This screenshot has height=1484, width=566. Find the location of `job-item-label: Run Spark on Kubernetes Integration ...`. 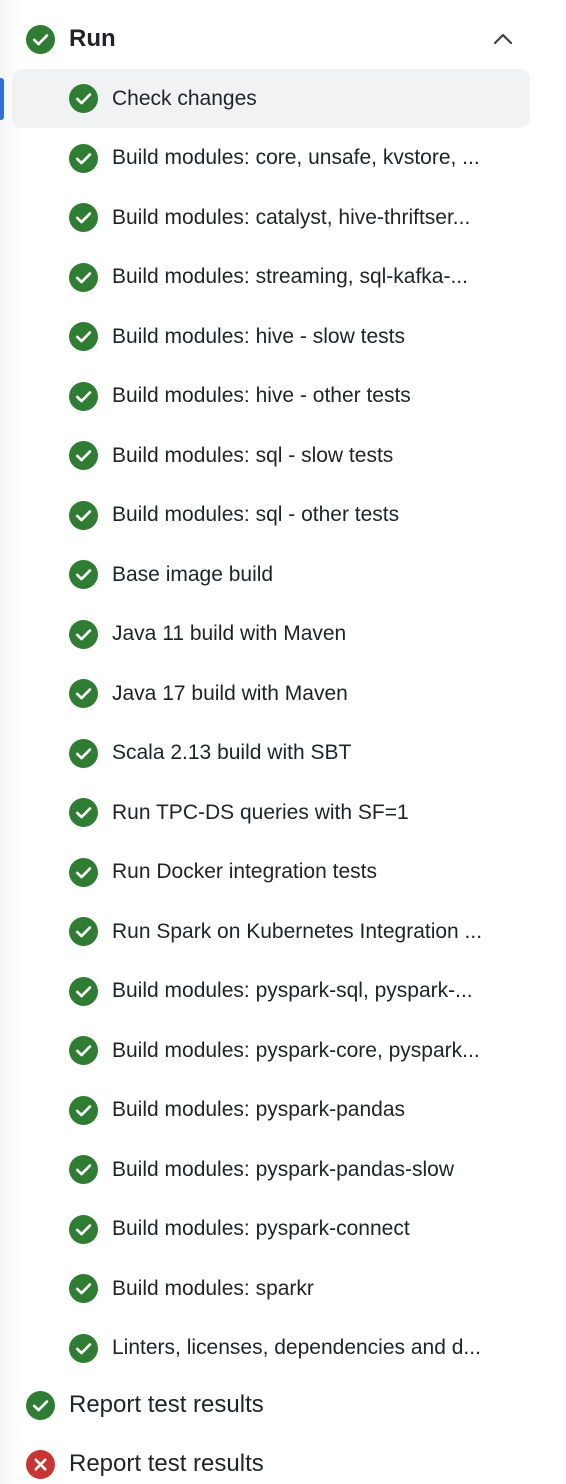

job-item-label: Run Spark on Kubernetes Integration ... is located at coordinates (297, 931).